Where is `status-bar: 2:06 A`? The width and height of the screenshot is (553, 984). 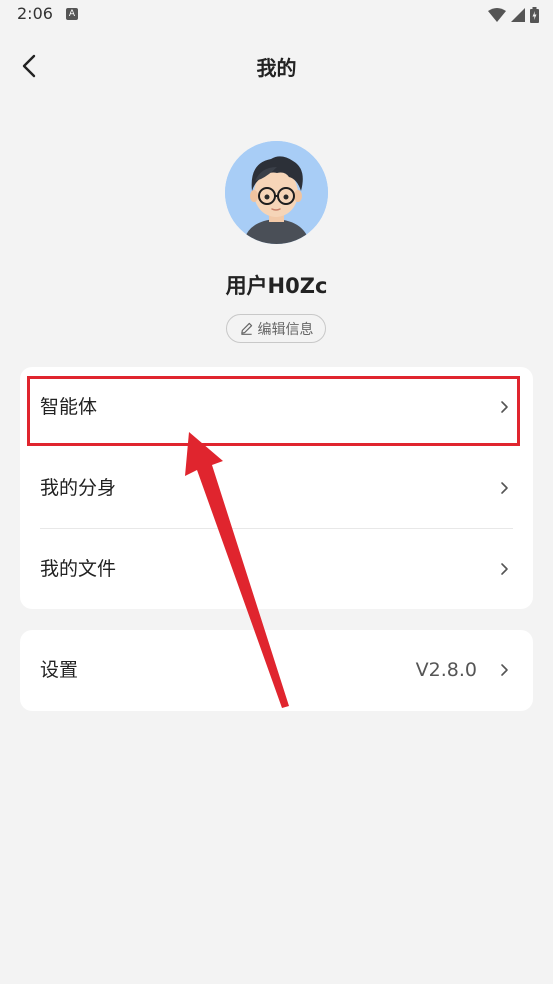
status-bar: 2:06 A is located at coordinates (276, 15).